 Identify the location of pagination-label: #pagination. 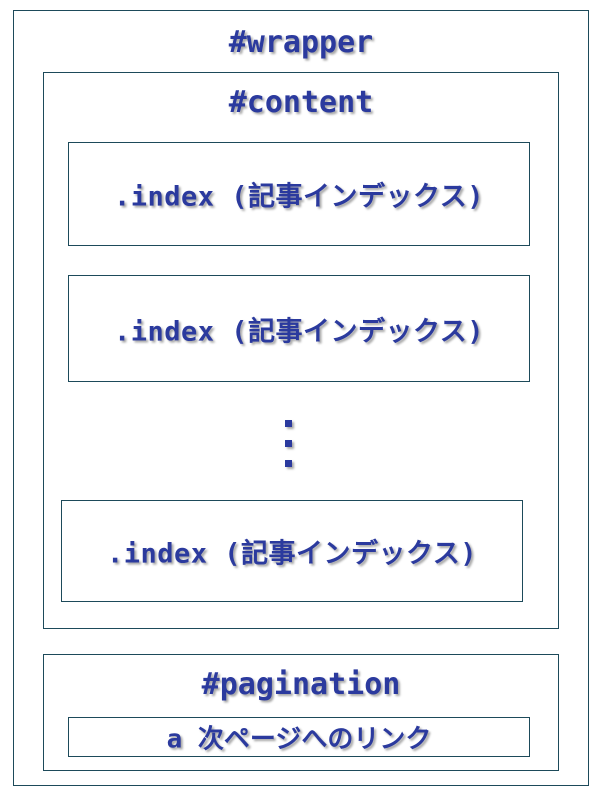
(301, 684).